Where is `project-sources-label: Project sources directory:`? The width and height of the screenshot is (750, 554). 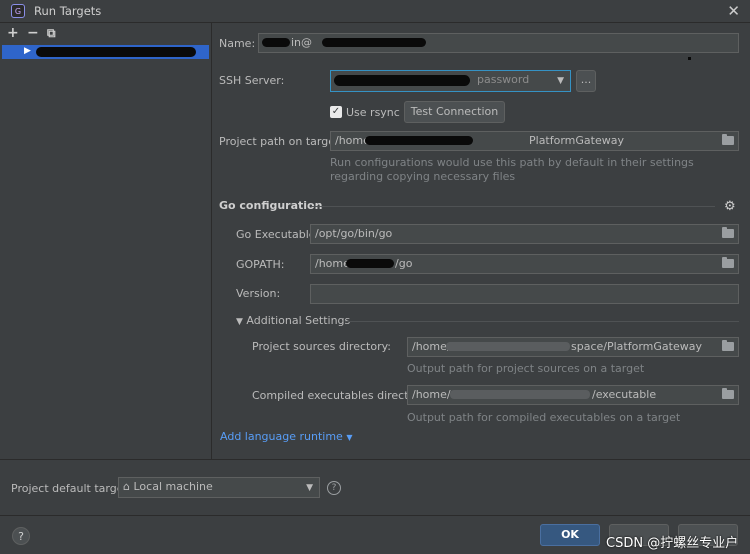
project-sources-label: Project sources directory: is located at coordinates (322, 346).